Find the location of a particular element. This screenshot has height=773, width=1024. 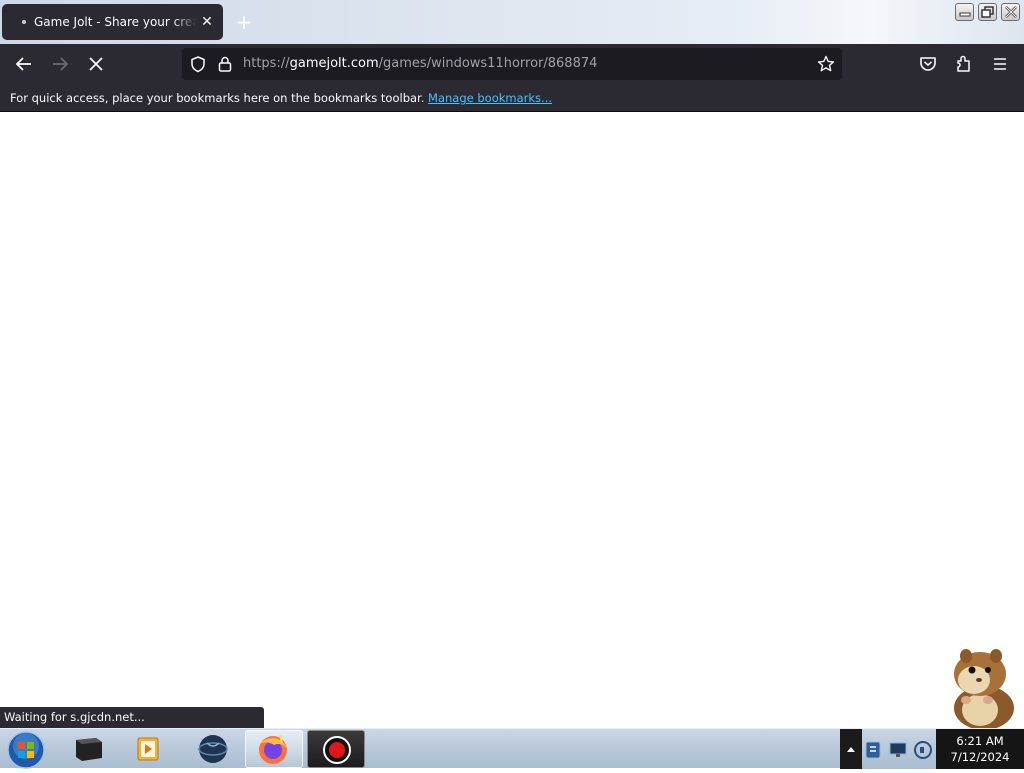

pocket-button is located at coordinates (928, 64).